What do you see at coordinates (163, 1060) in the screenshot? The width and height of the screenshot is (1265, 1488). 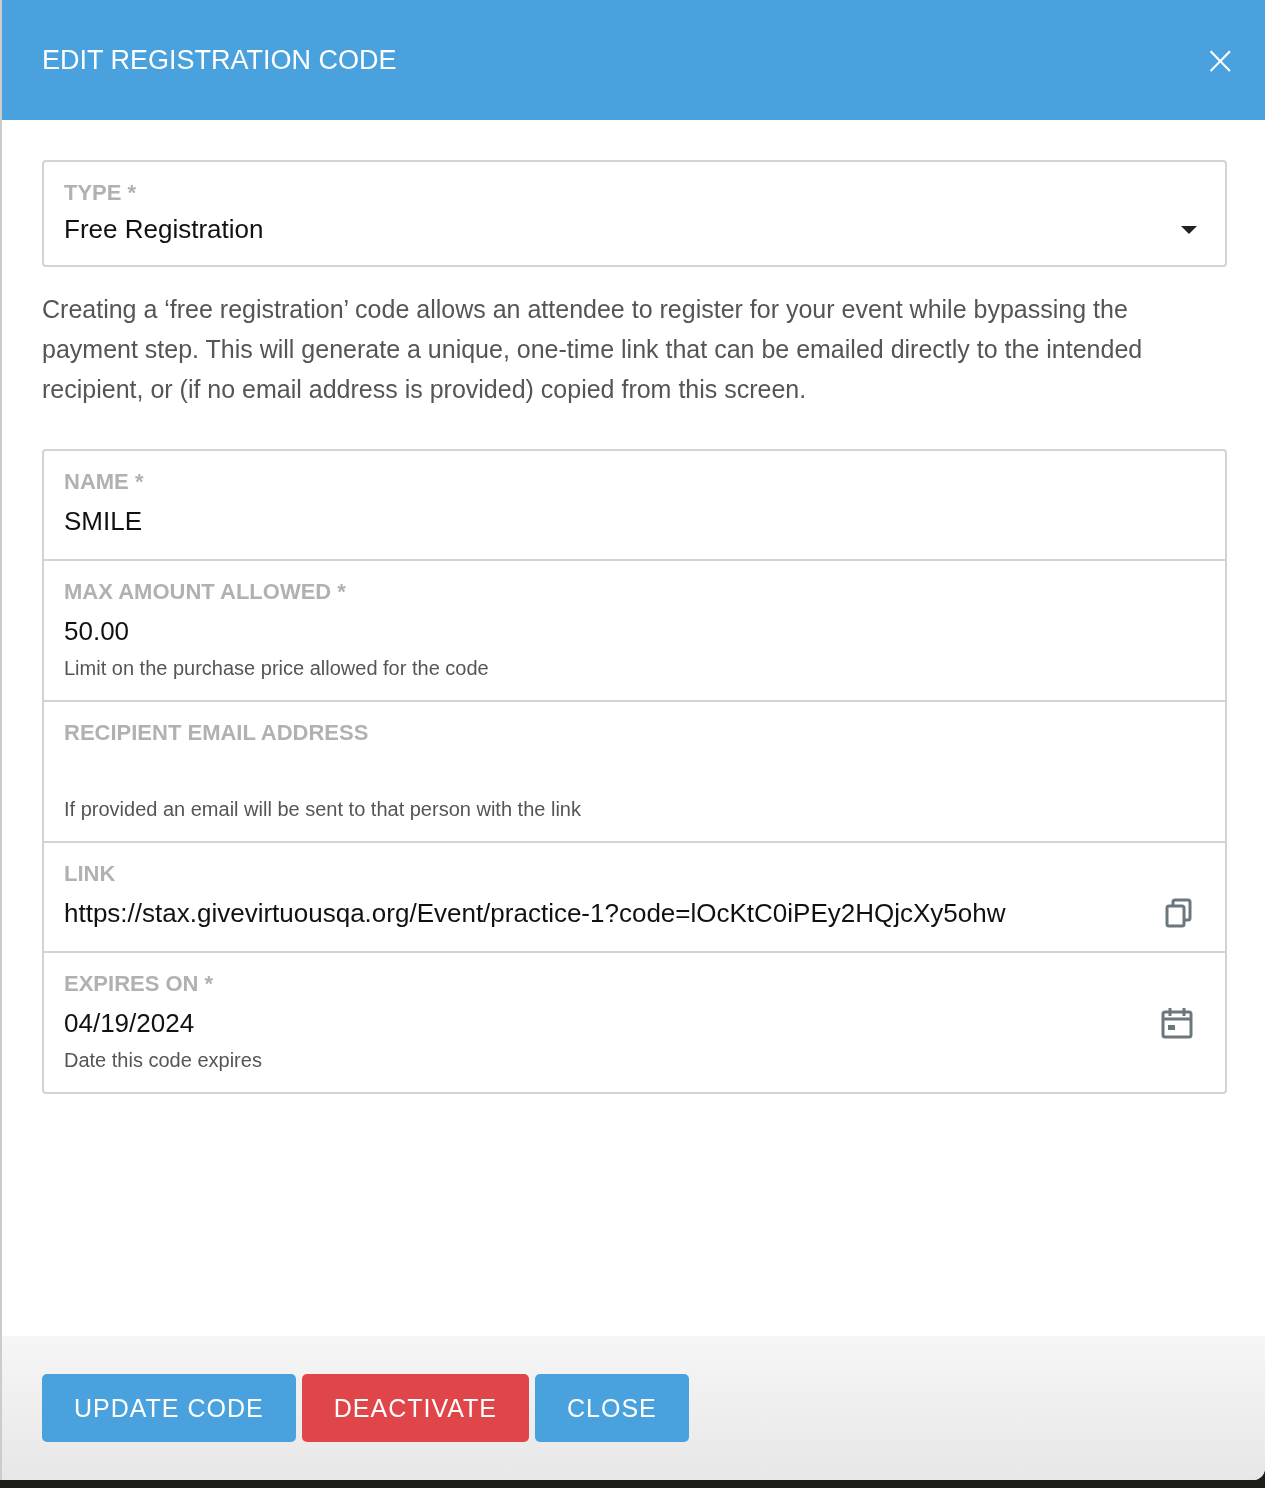 I see `field-hint: Date this code expires` at bounding box center [163, 1060].